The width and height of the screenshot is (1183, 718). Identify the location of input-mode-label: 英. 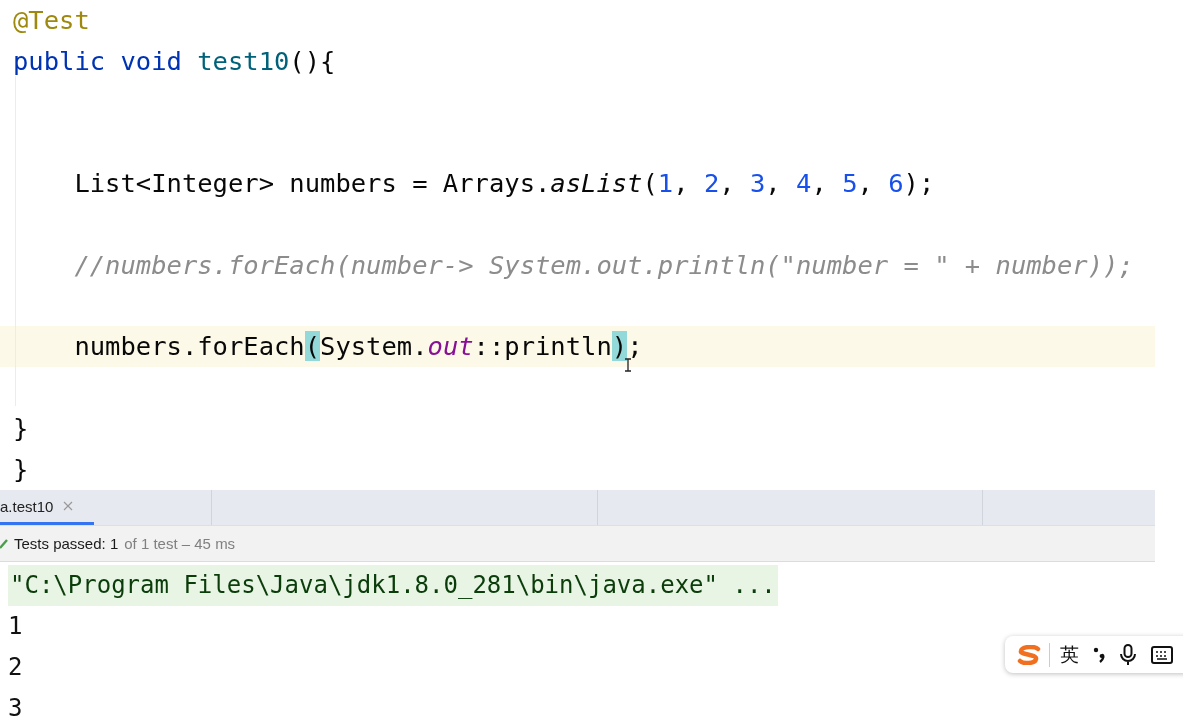
(1069, 654).